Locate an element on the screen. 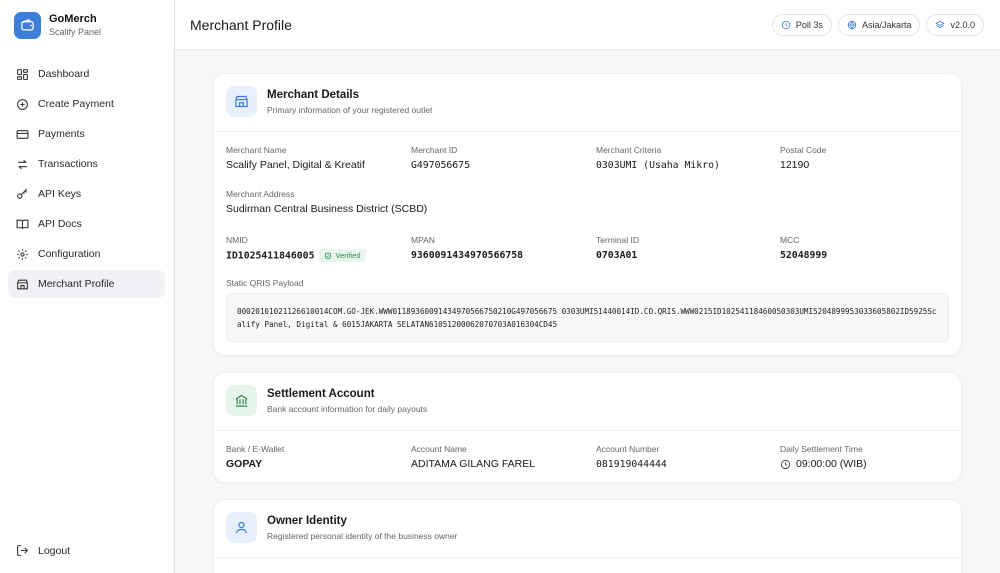  key-icon is located at coordinates (22, 193).